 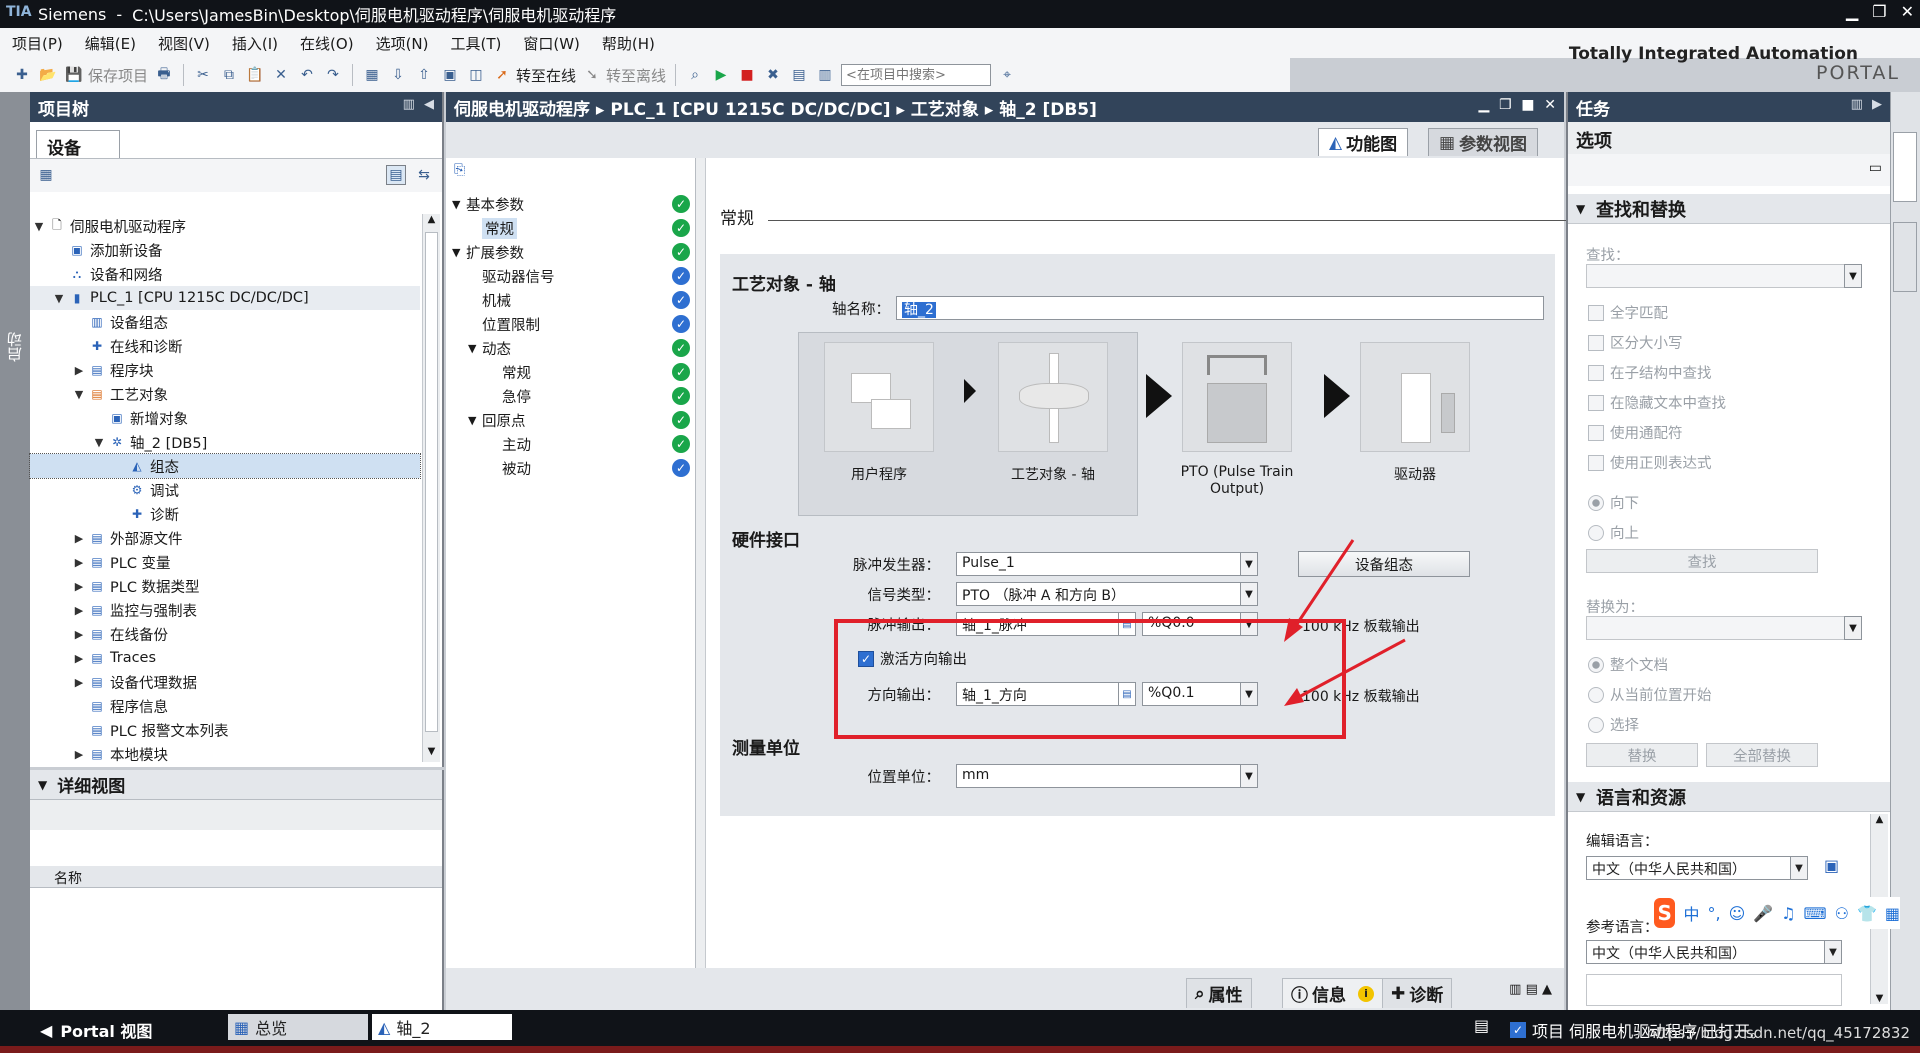 What do you see at coordinates (534, 75) in the screenshot?
I see `go-online-button: ➚ 转至在线` at bounding box center [534, 75].